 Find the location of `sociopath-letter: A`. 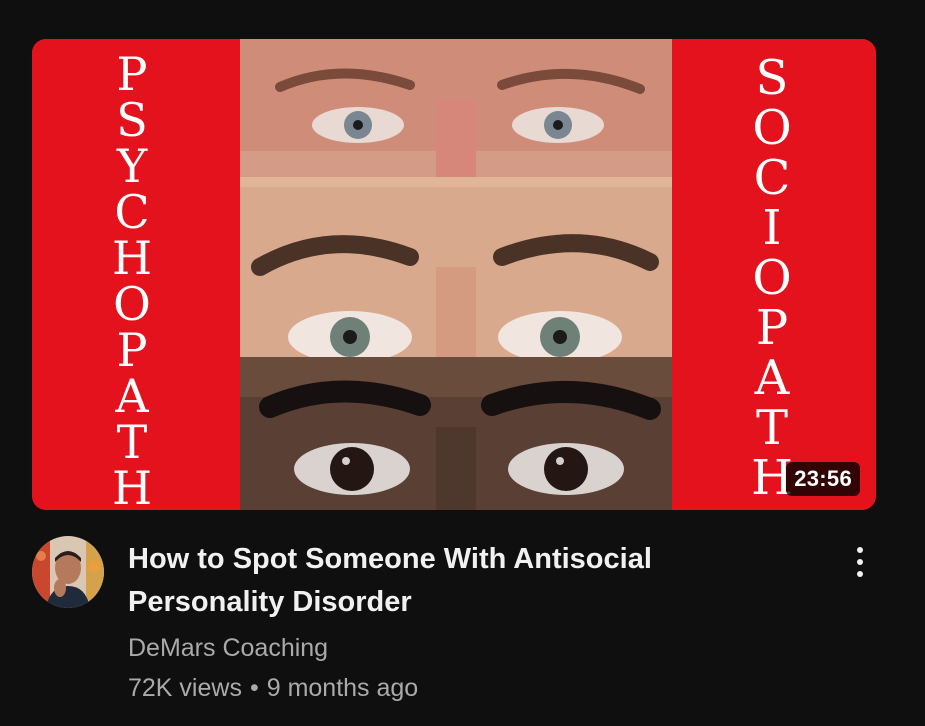

sociopath-letter: A is located at coordinates (772, 378).